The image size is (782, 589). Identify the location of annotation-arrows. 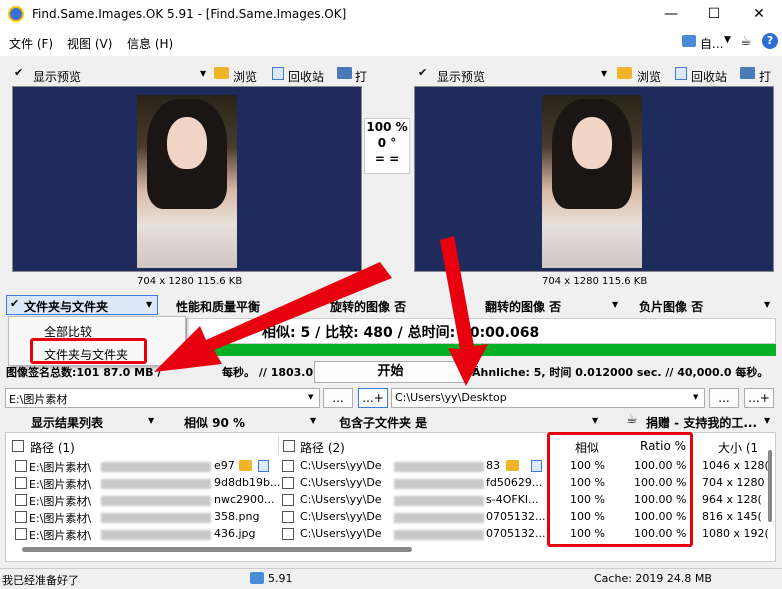
(321, 311).